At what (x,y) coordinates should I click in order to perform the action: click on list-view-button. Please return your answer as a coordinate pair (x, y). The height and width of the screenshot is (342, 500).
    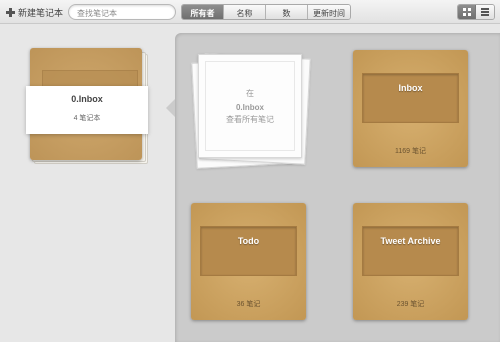
    Looking at the image, I should click on (485, 12).